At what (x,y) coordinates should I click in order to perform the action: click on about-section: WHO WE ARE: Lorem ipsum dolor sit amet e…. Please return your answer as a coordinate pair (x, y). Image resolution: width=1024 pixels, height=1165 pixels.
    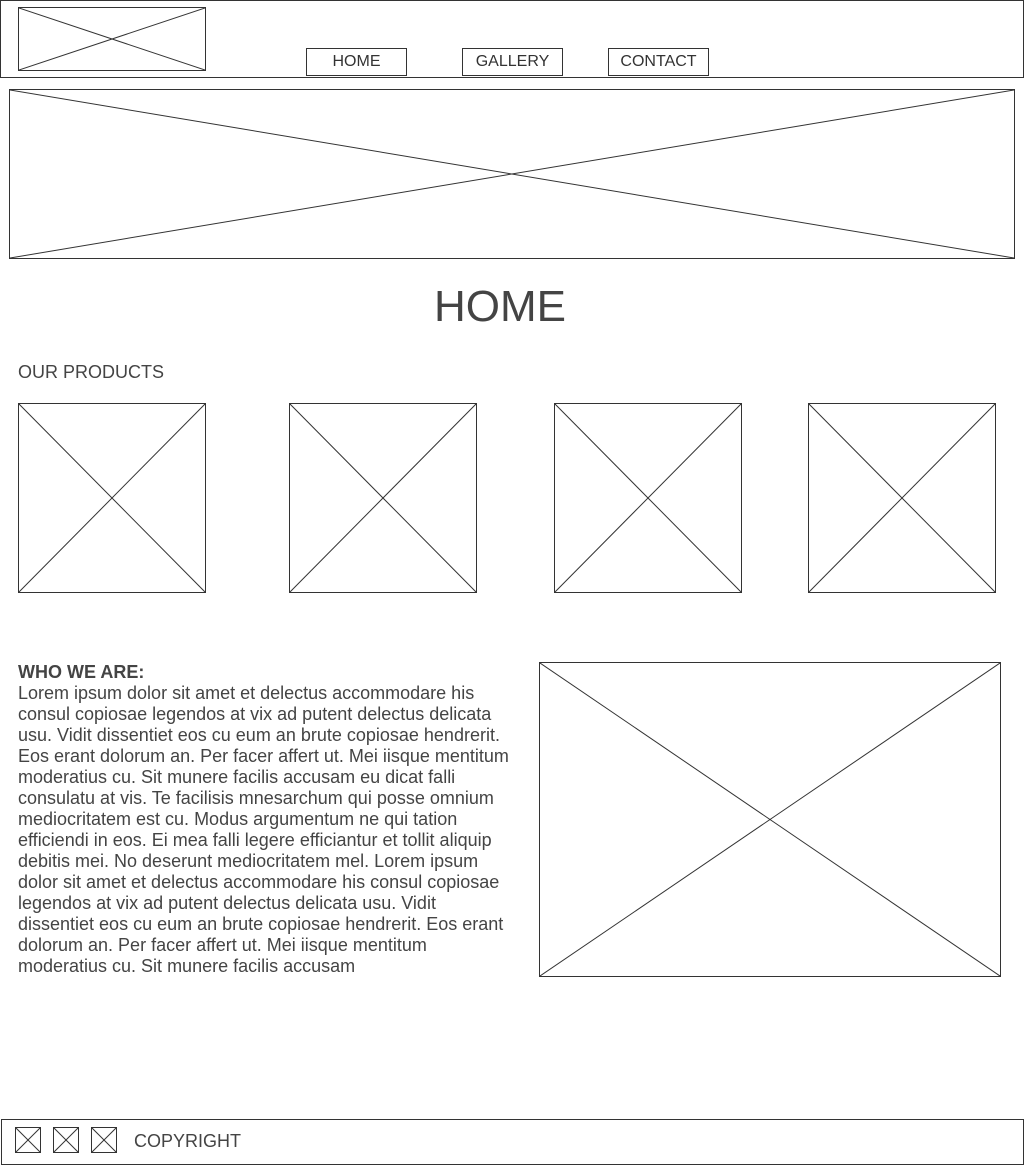
    Looking at the image, I should click on (264, 819).